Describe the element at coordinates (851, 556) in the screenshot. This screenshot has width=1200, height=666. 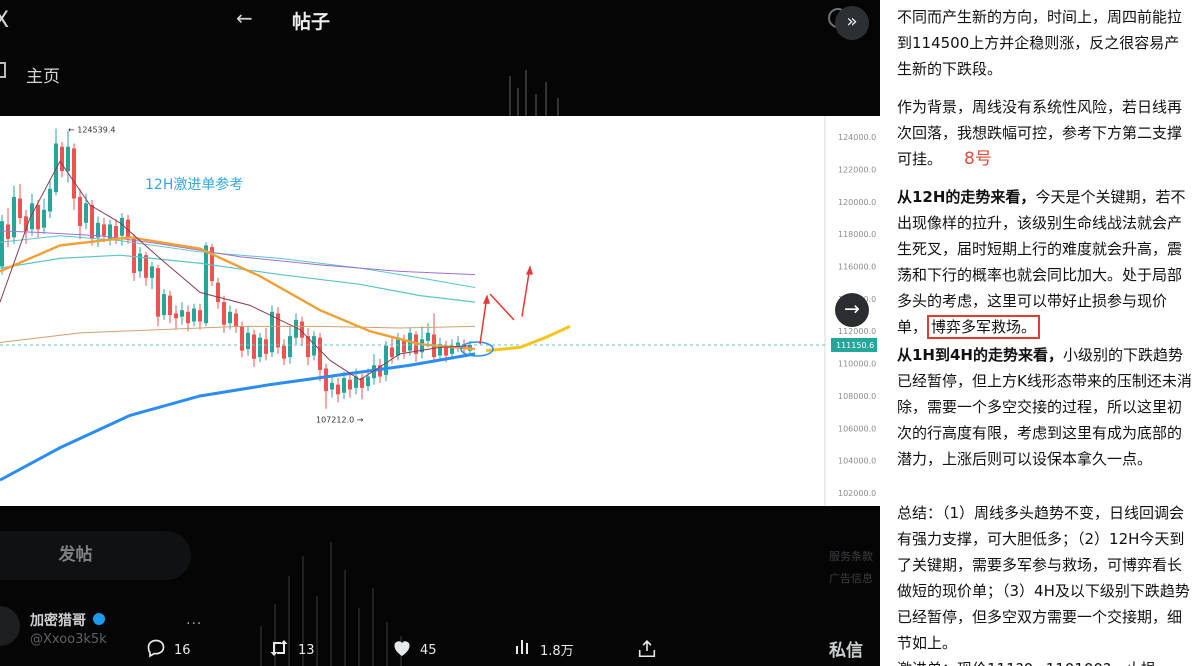
I see `footer-link-terms: 服务条款` at that location.